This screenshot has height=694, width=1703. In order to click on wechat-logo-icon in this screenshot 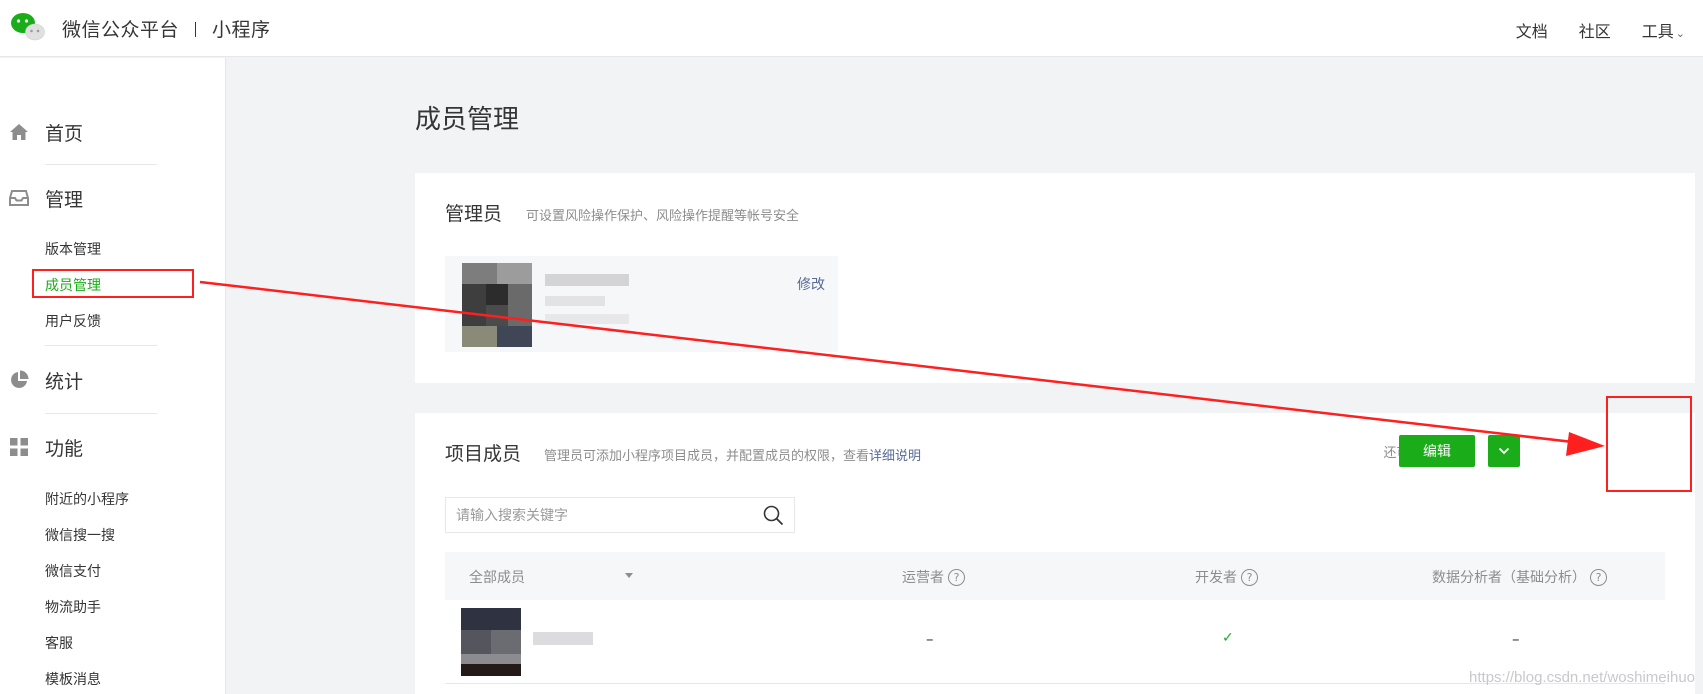, I will do `click(27, 26)`.